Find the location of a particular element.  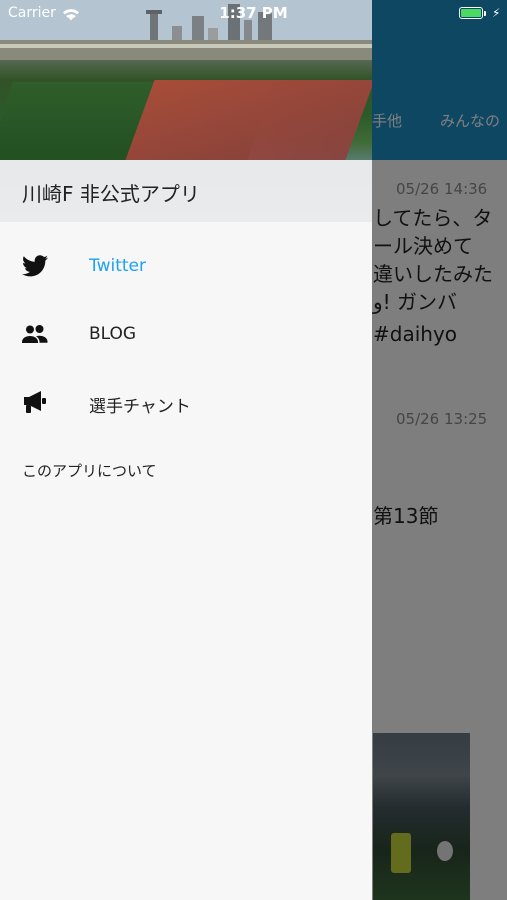

twitter-bird-icon is located at coordinates (35, 266).